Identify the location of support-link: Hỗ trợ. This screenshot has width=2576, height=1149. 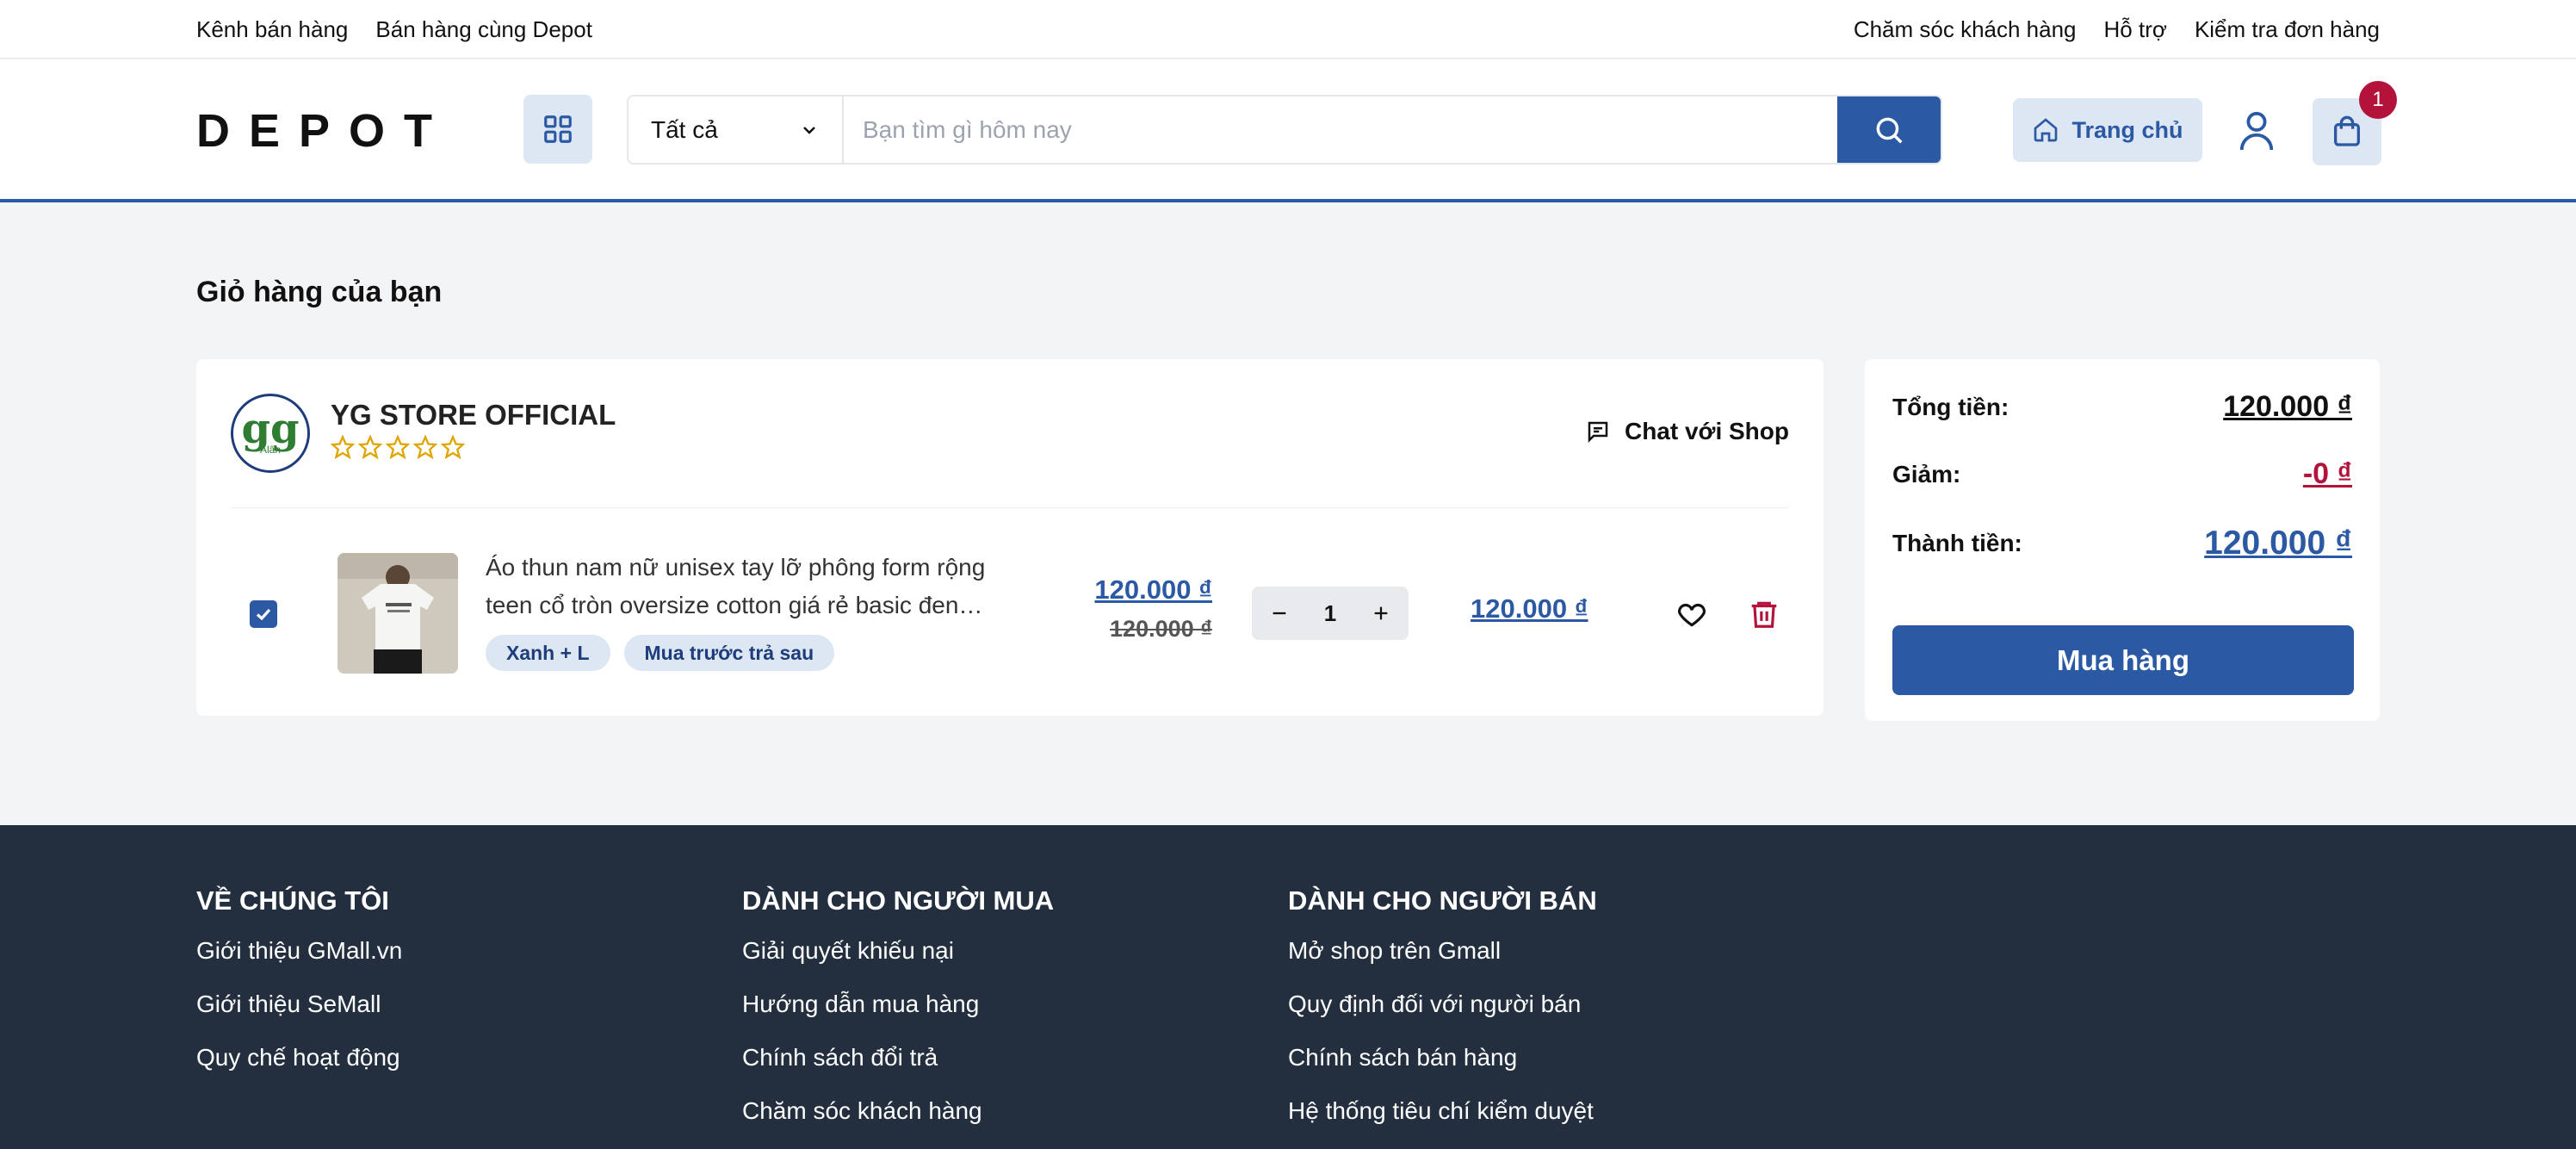
(2135, 29).